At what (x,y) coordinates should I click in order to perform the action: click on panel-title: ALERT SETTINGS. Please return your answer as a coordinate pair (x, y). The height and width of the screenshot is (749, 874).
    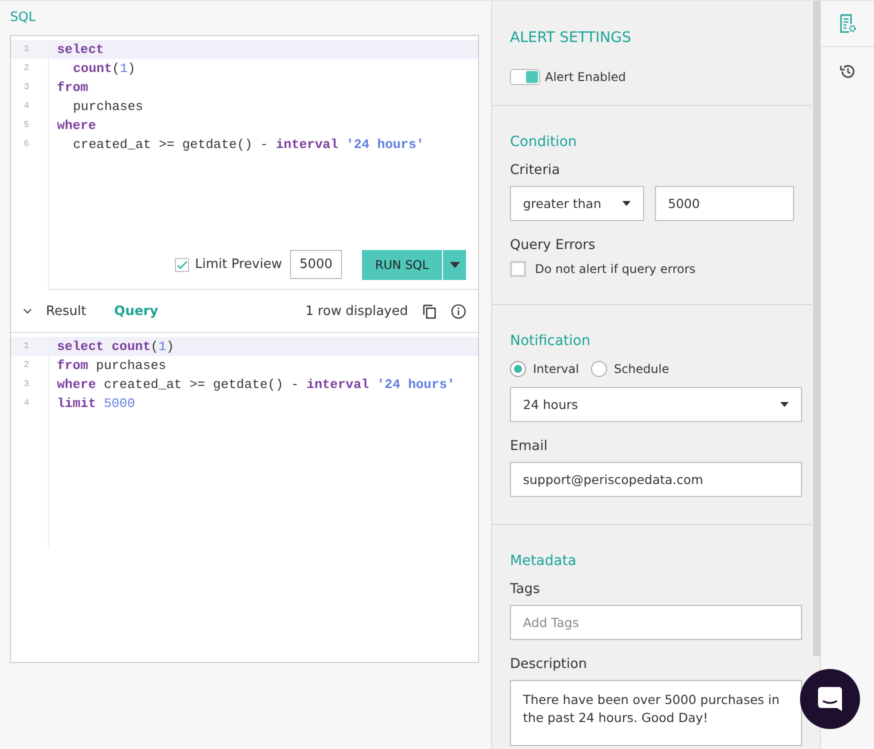
    Looking at the image, I should click on (571, 38).